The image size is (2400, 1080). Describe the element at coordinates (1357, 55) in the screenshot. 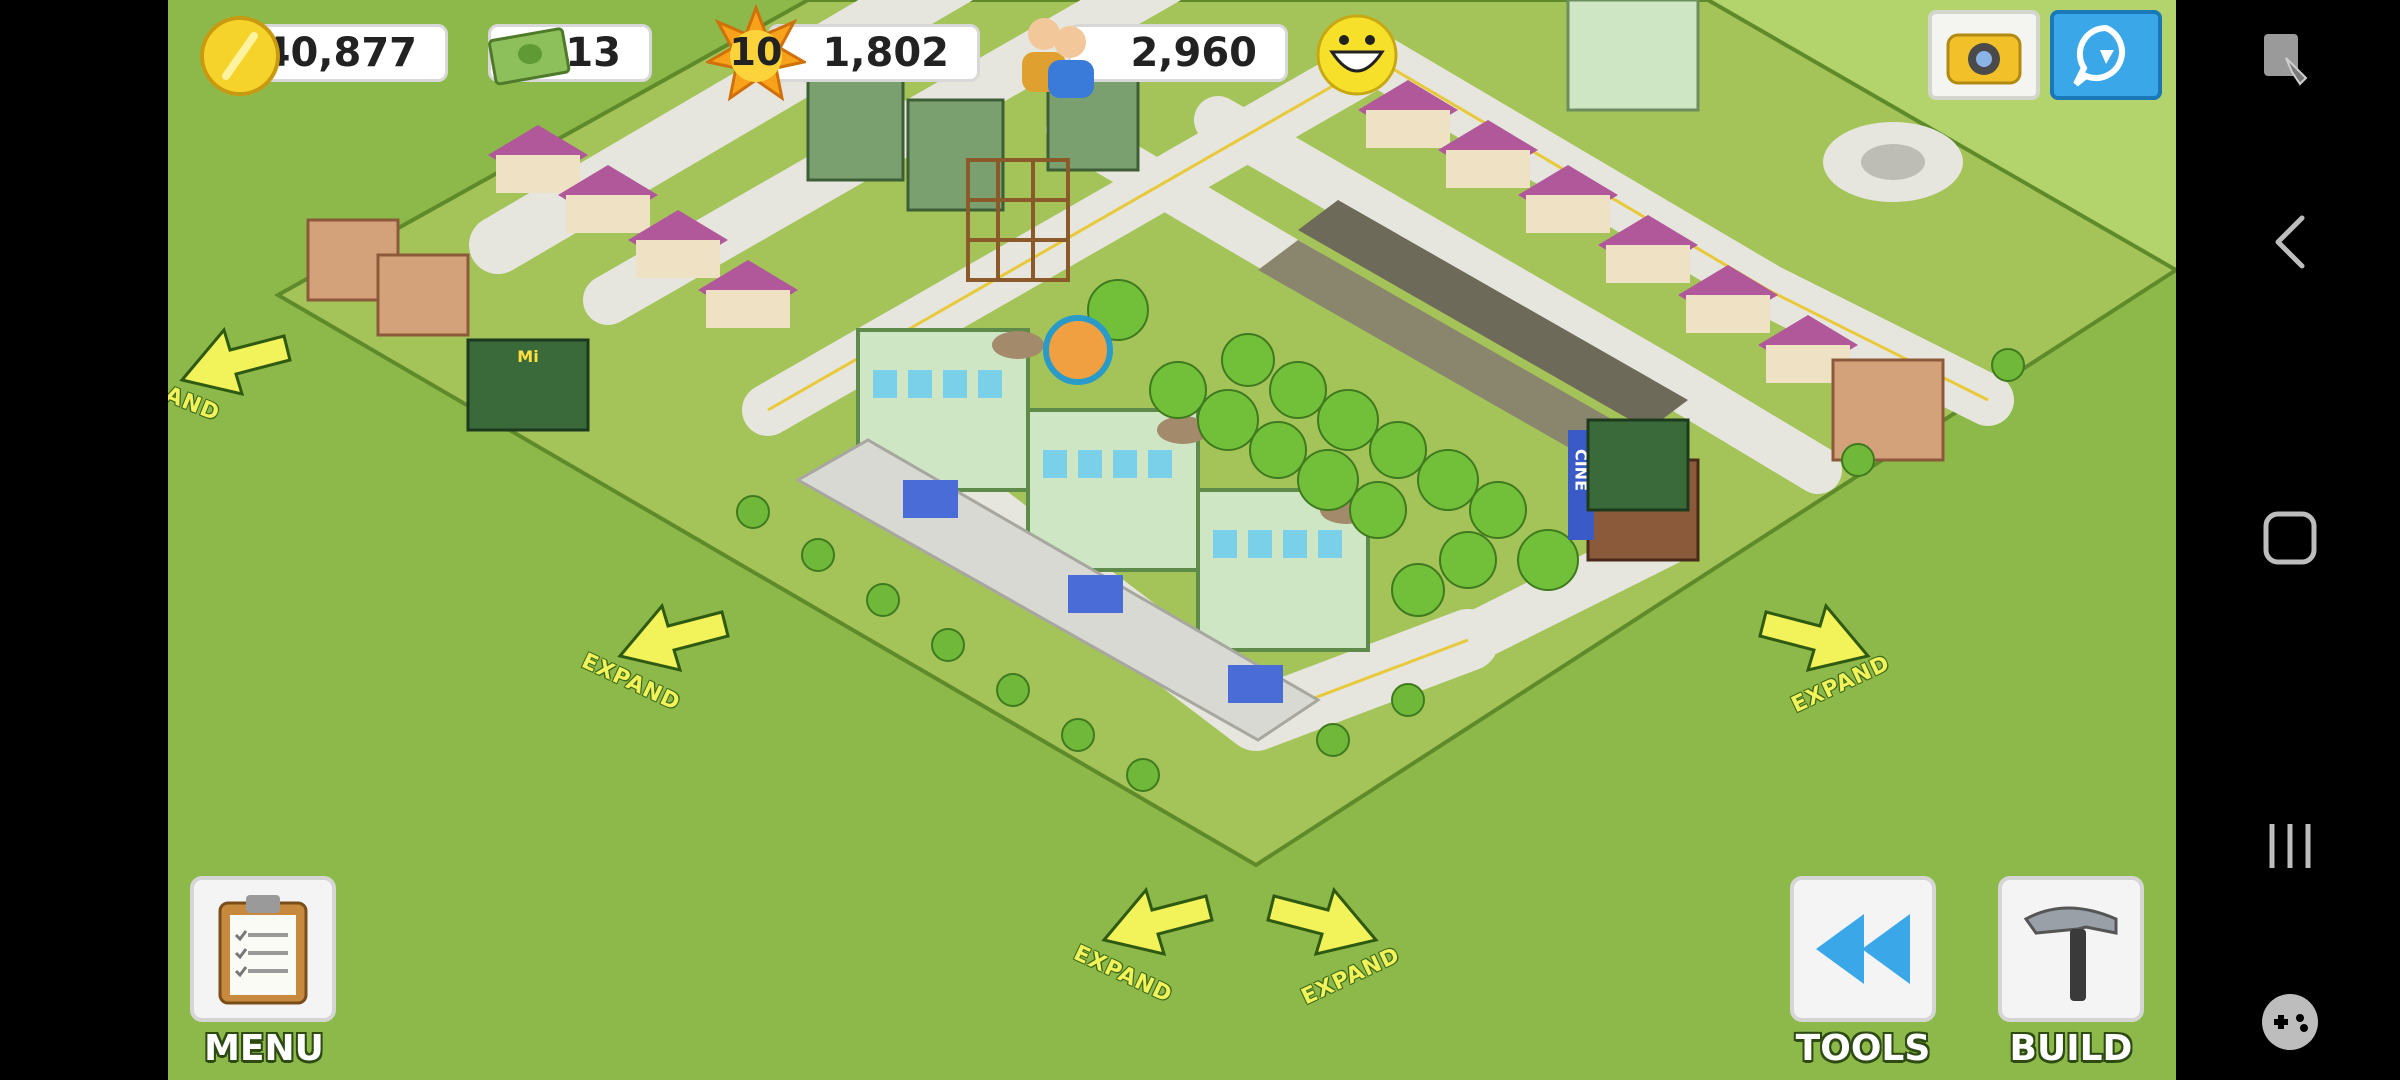

I see `smiley-icon` at that location.